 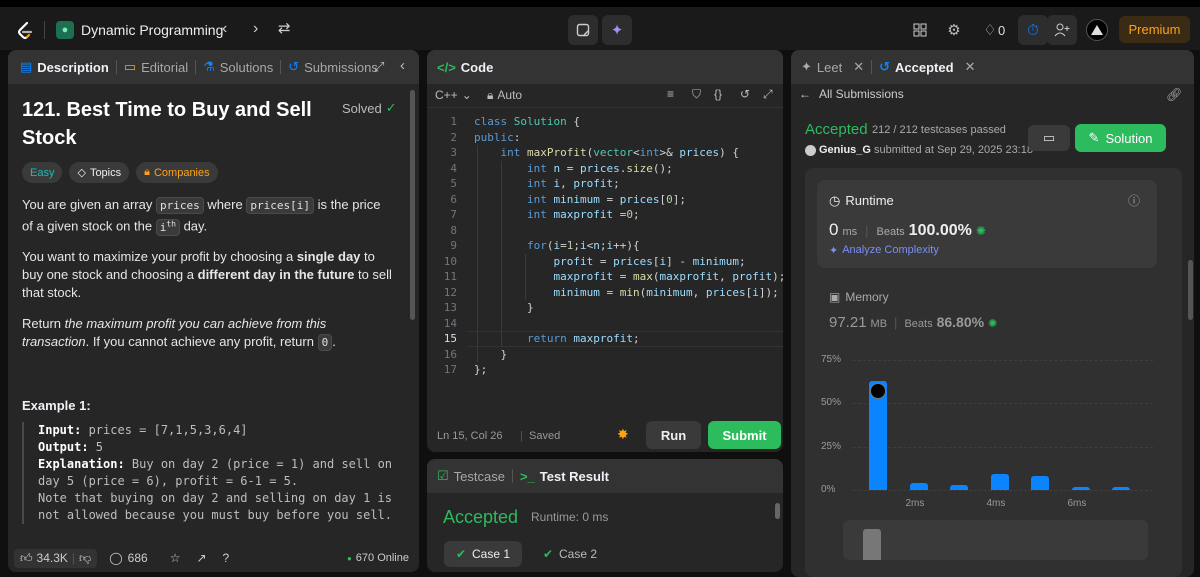 What do you see at coordinates (995, 540) in the screenshot?
I see `chart-range-slider` at bounding box center [995, 540].